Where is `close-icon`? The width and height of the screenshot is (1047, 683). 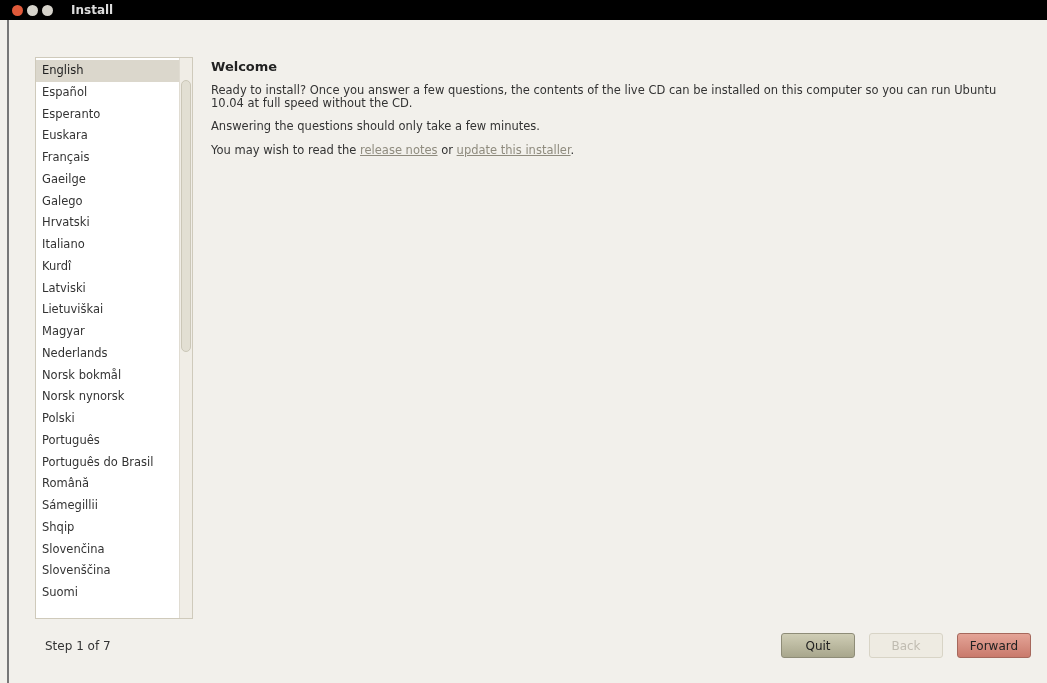 close-icon is located at coordinates (17, 10).